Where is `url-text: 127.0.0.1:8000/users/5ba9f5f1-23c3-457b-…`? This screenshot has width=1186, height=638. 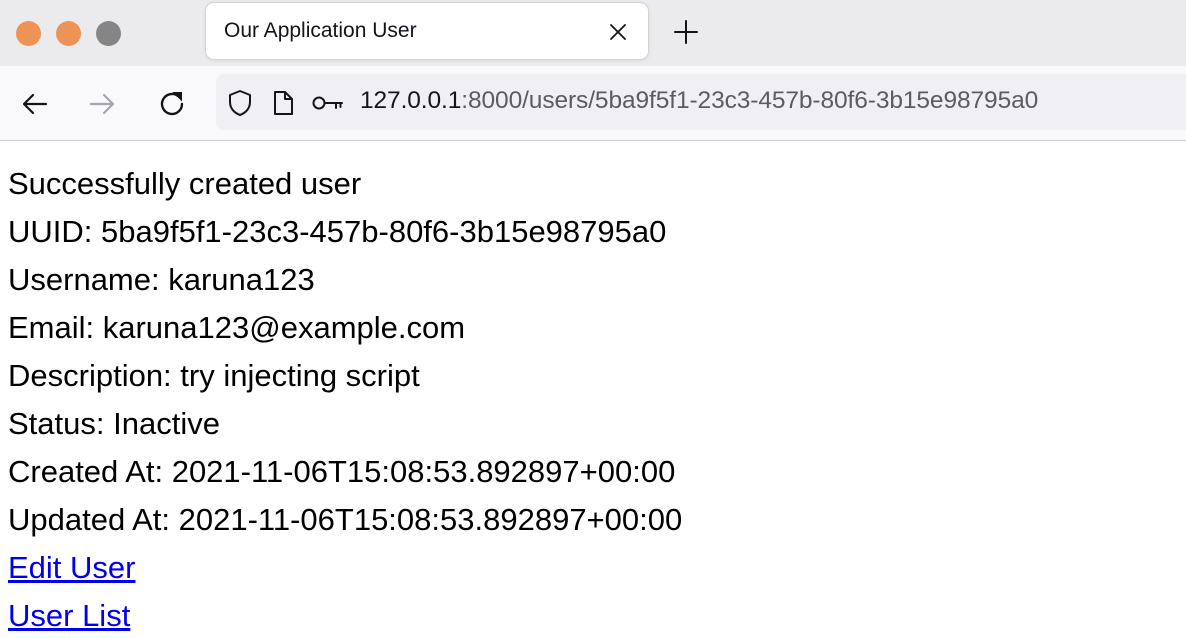
url-text: 127.0.0.1:8000/users/5ba9f5f1-23c3-457b-… is located at coordinates (699, 101).